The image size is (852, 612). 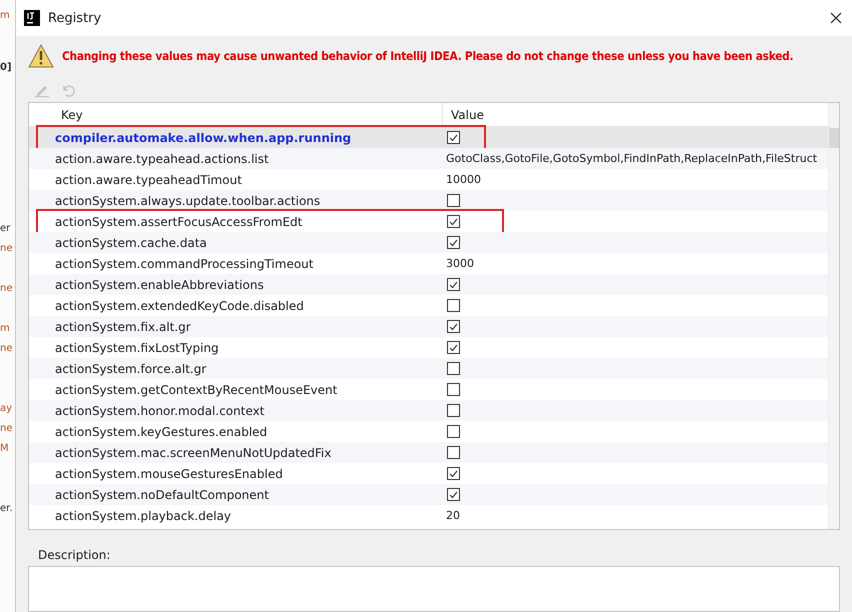 What do you see at coordinates (428, 410) in the screenshot?
I see `table-row: actionSystem.honor.modal.context` at bounding box center [428, 410].